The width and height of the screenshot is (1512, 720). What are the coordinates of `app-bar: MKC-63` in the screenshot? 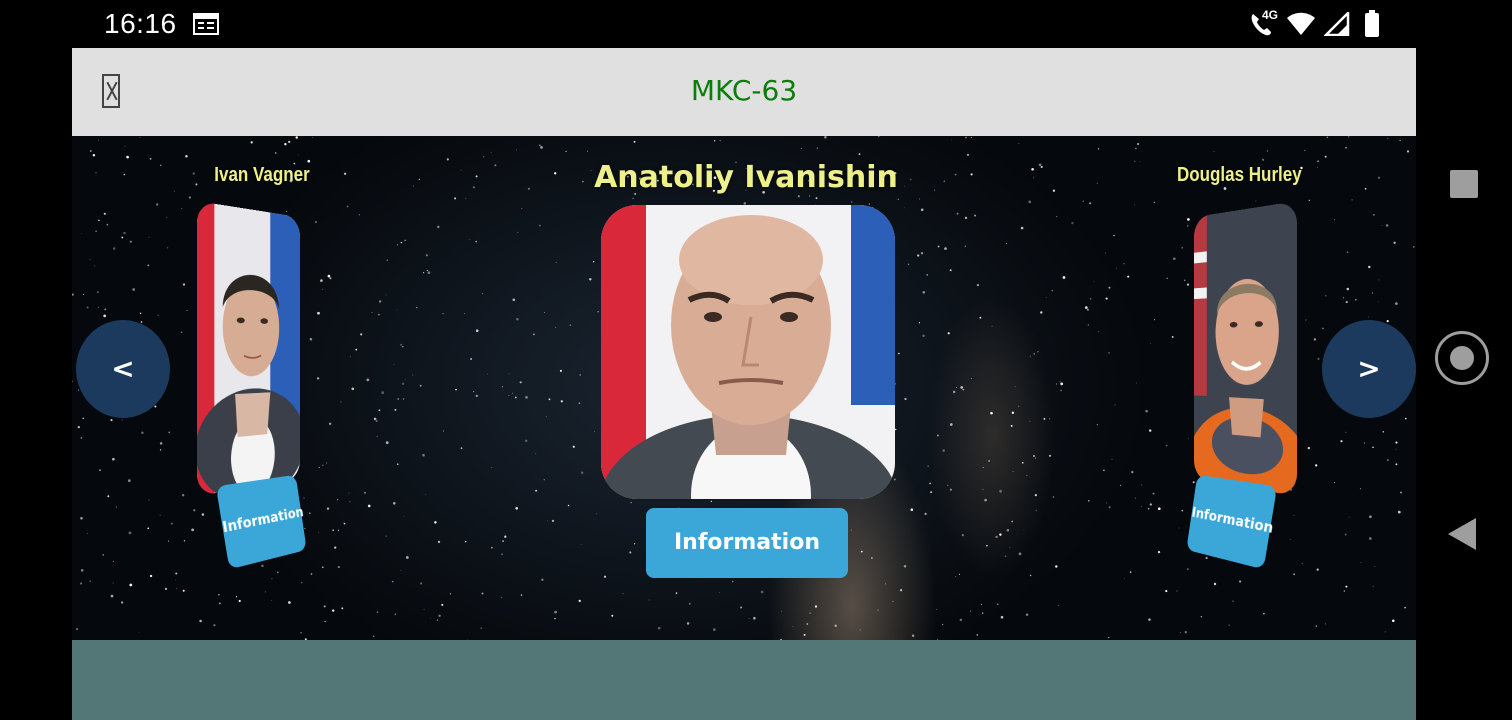 It's located at (744, 92).